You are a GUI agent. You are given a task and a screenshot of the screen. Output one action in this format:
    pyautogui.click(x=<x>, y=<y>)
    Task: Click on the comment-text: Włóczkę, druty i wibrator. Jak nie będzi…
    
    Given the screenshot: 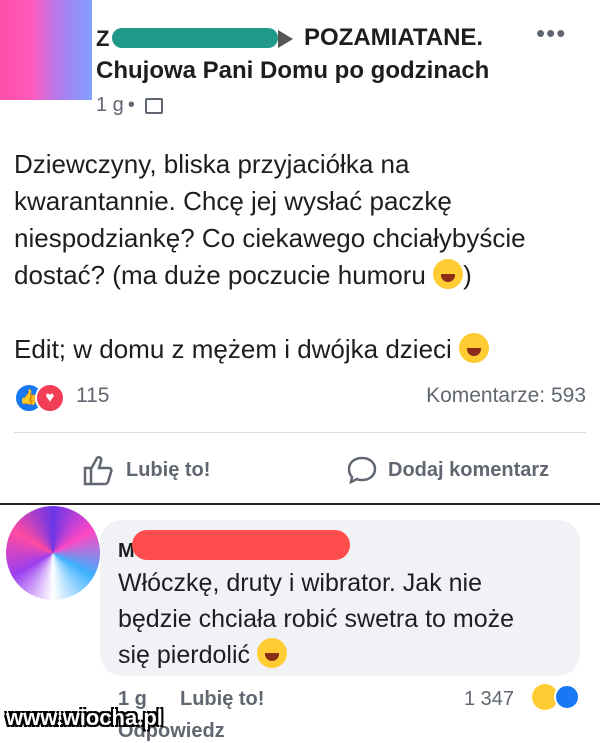 What is the action you would take?
    pyautogui.click(x=338, y=619)
    